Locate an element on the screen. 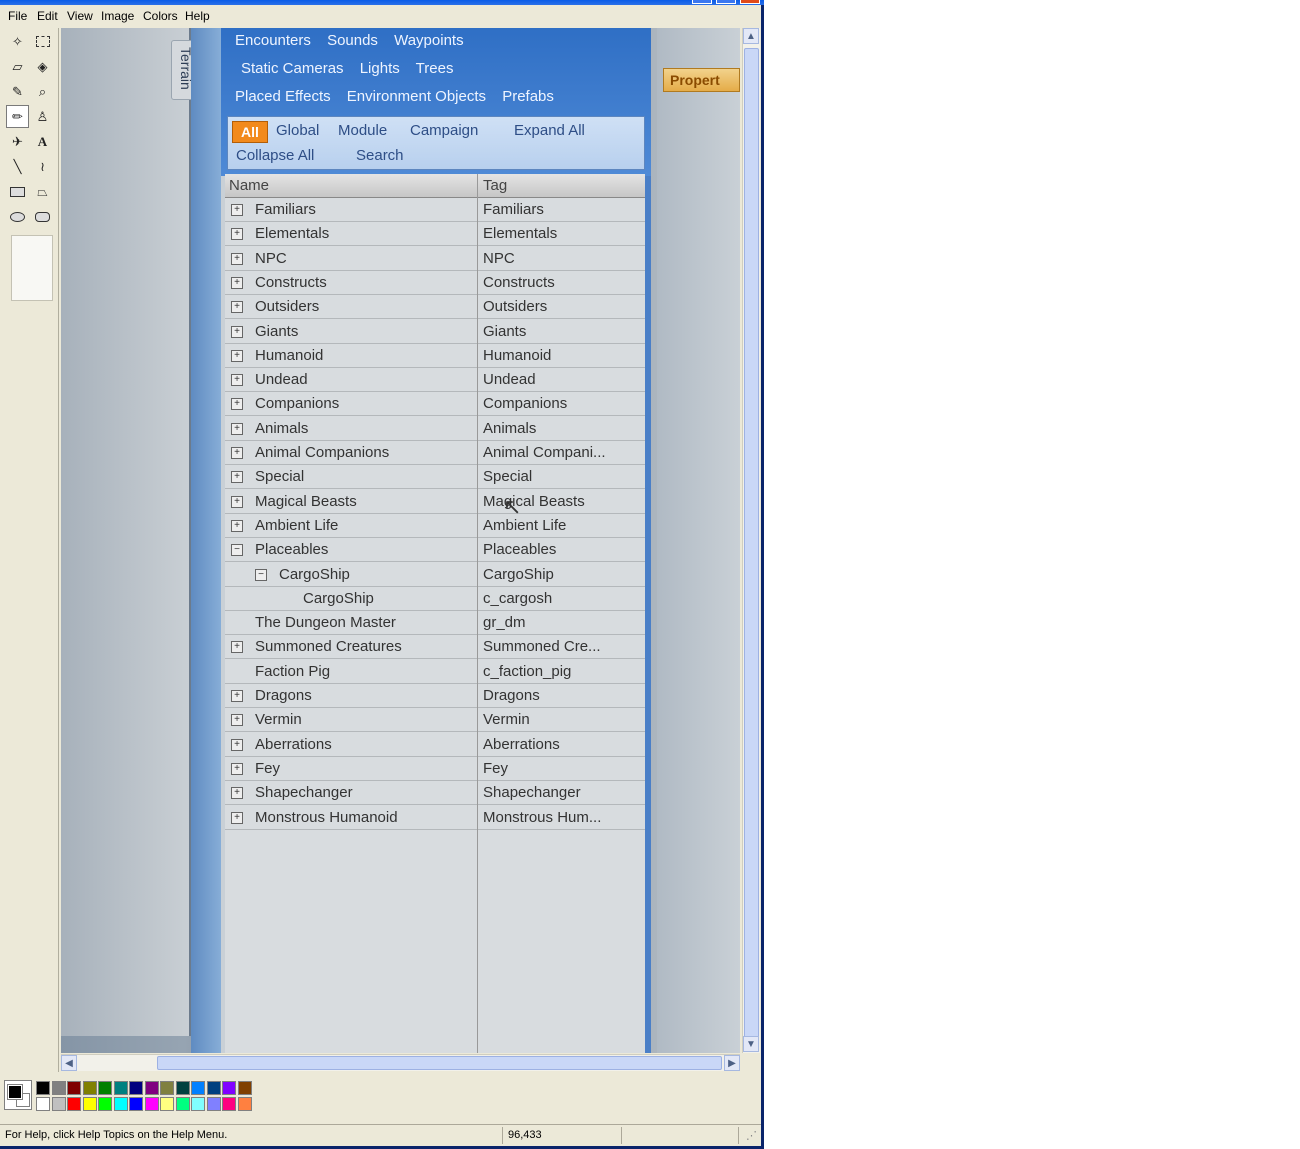 The width and height of the screenshot is (1300, 1149). row-name: Monstrous Humanoid is located at coordinates (326, 817).